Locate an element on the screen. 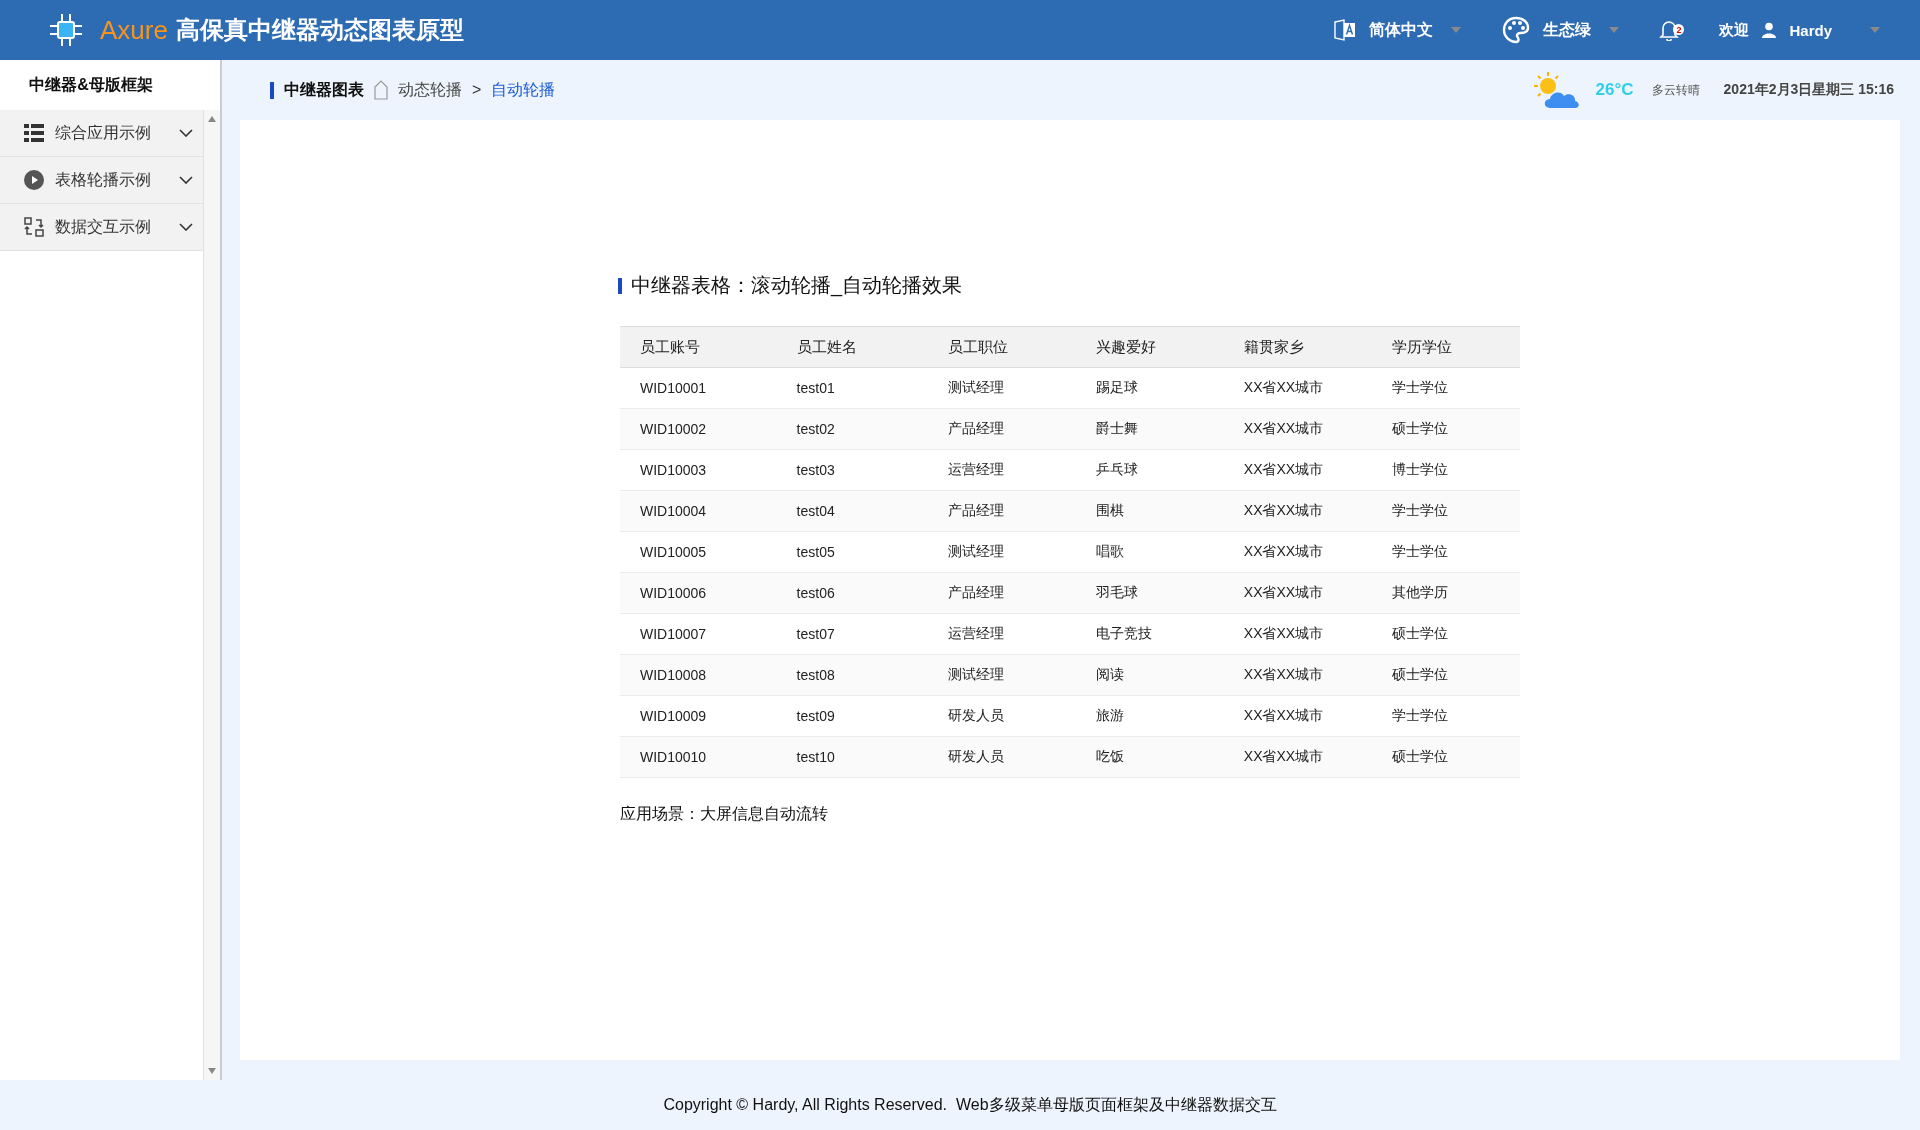 The width and height of the screenshot is (1920, 1130). table-cell: test04 is located at coordinates (852, 511).